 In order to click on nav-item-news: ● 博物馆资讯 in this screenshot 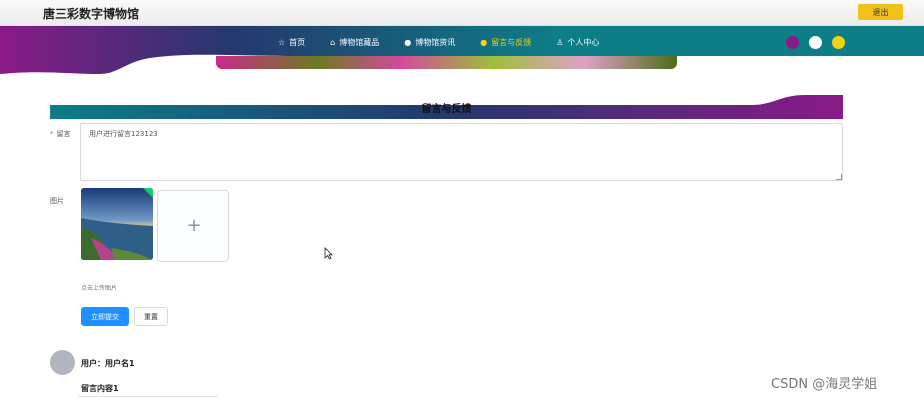, I will do `click(429, 42)`.